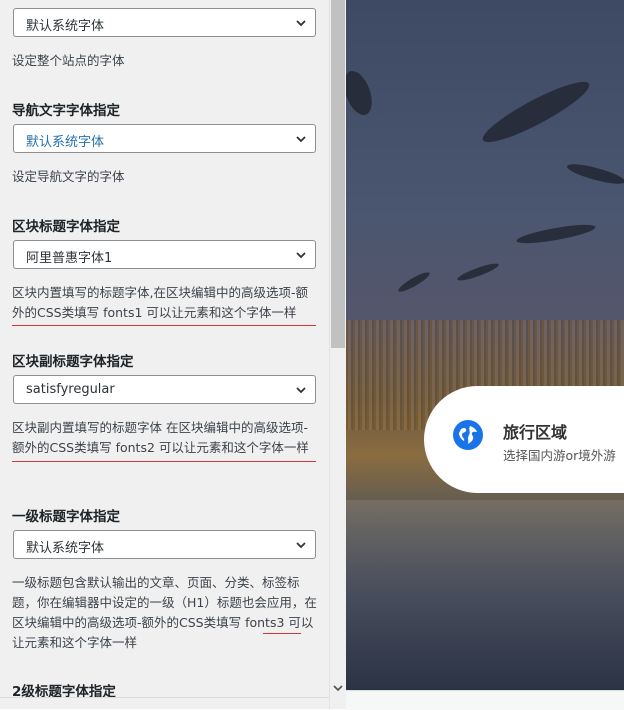  I want to click on scroll-down-arrow-icon, so click(338, 688).